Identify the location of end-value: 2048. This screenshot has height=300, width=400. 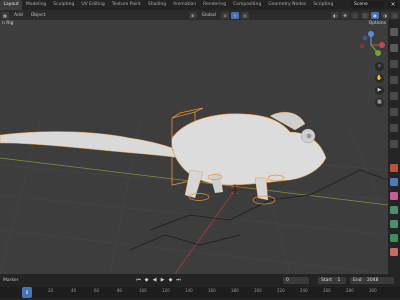
(373, 280).